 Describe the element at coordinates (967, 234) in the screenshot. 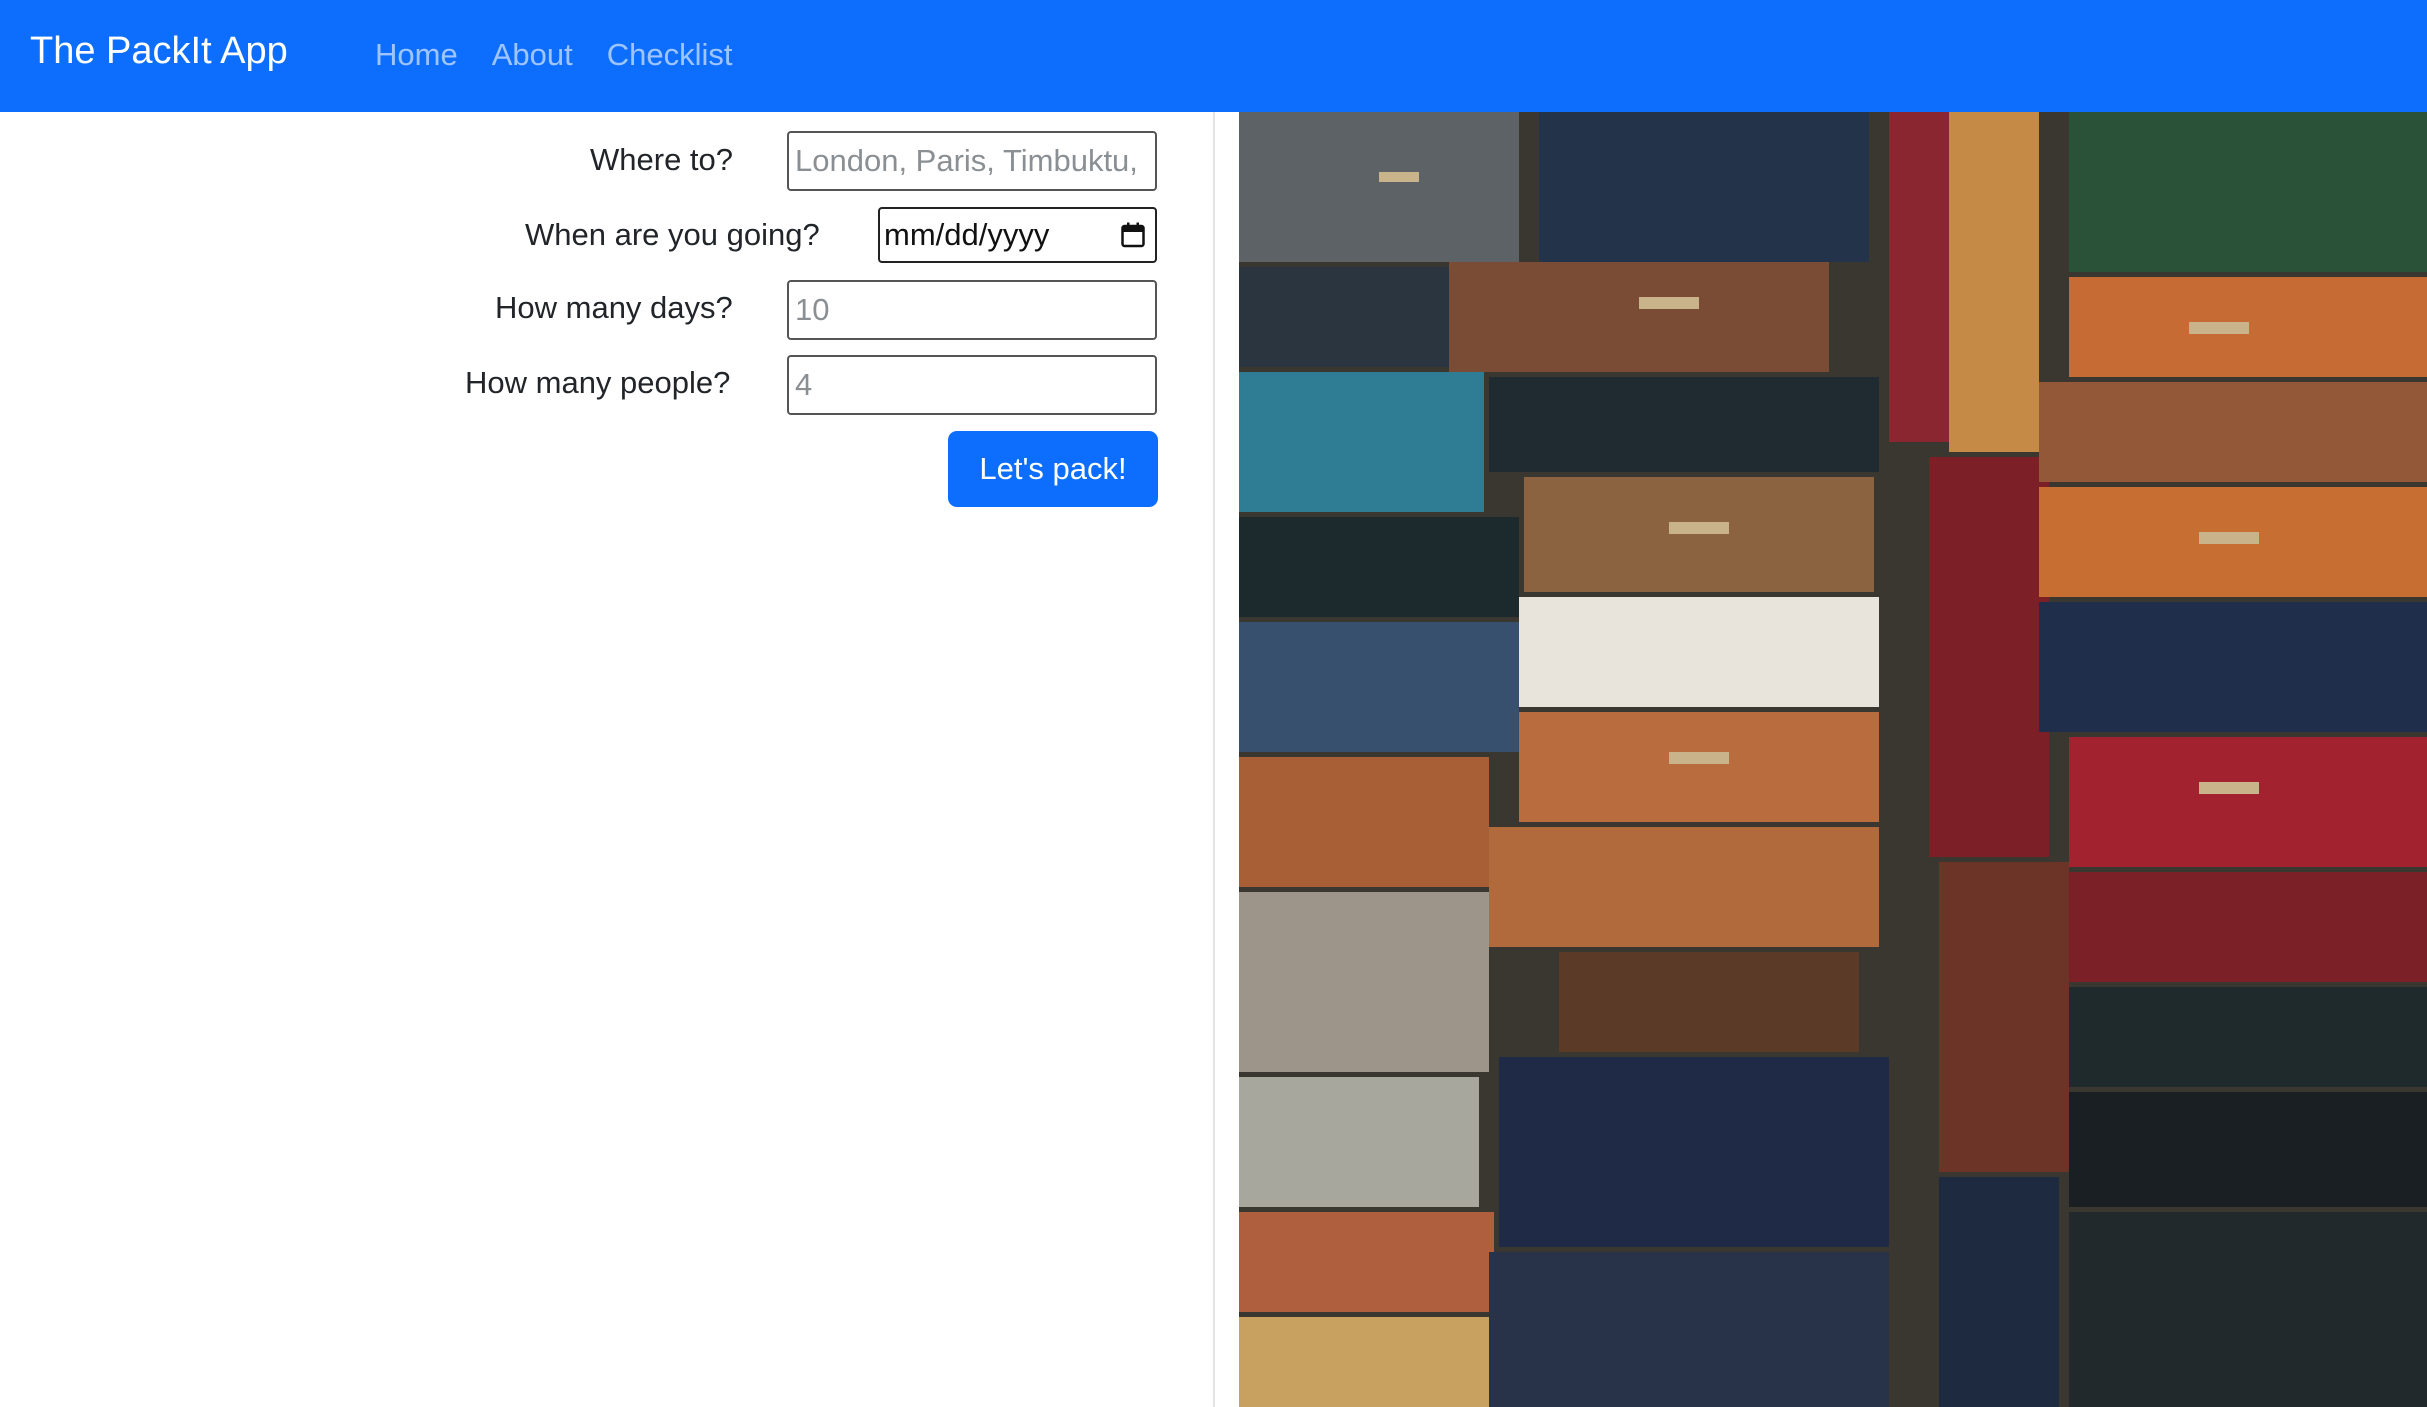

I see `date-value: mm/dd/yyyy` at that location.